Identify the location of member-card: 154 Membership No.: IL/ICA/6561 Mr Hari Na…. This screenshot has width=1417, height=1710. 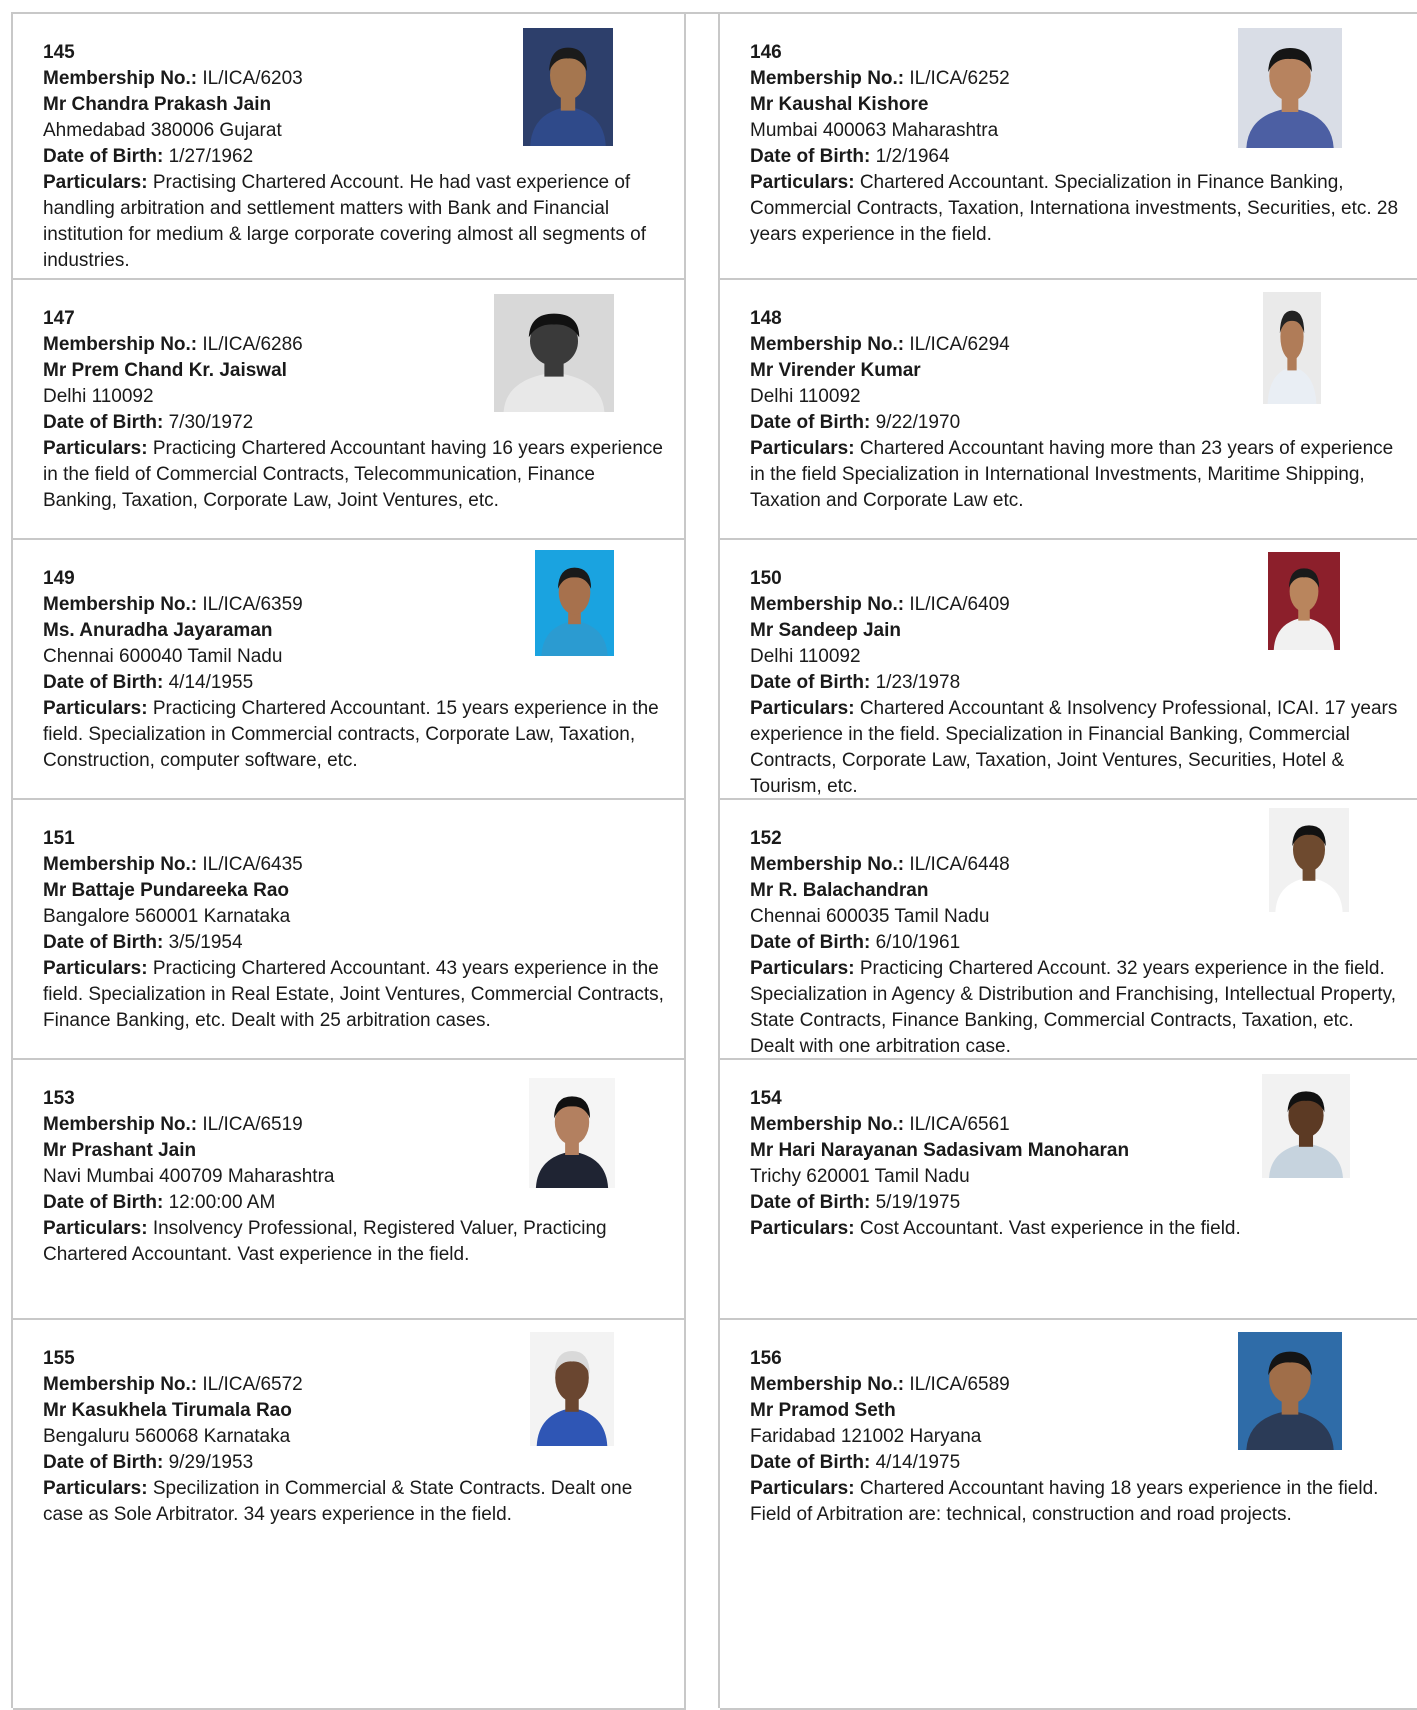
(1068, 1190).